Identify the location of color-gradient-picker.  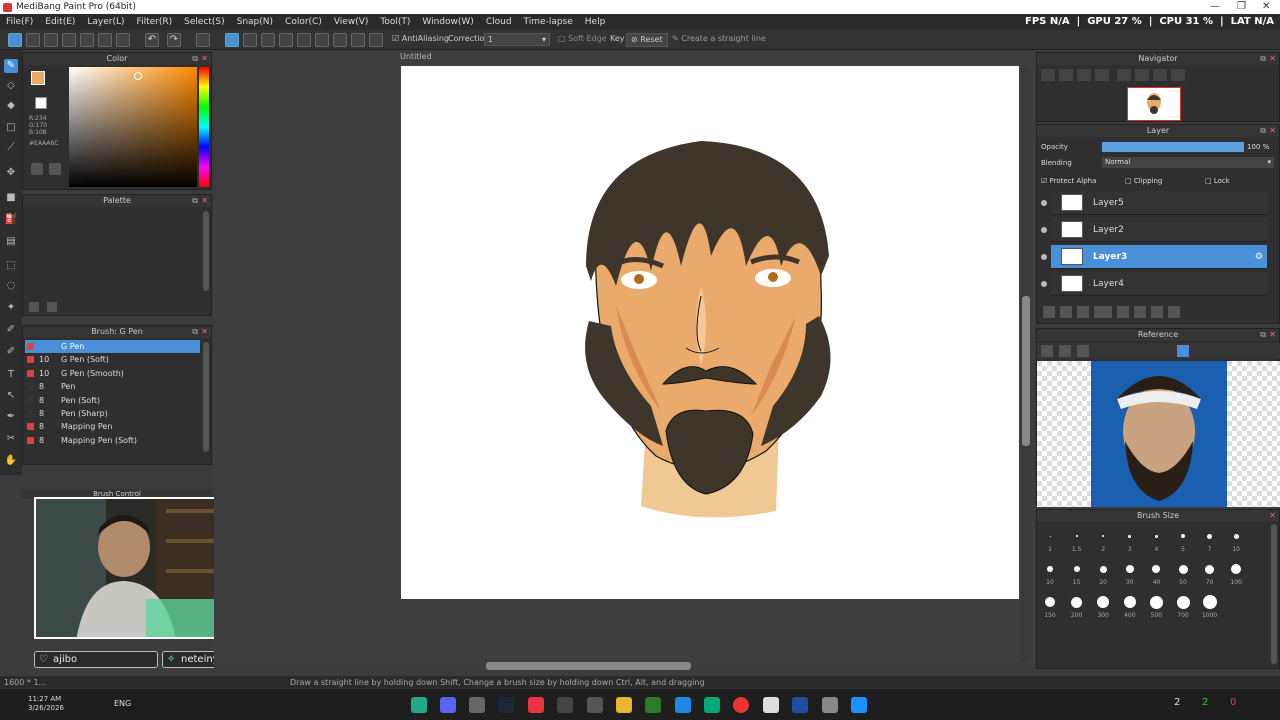
(133, 127).